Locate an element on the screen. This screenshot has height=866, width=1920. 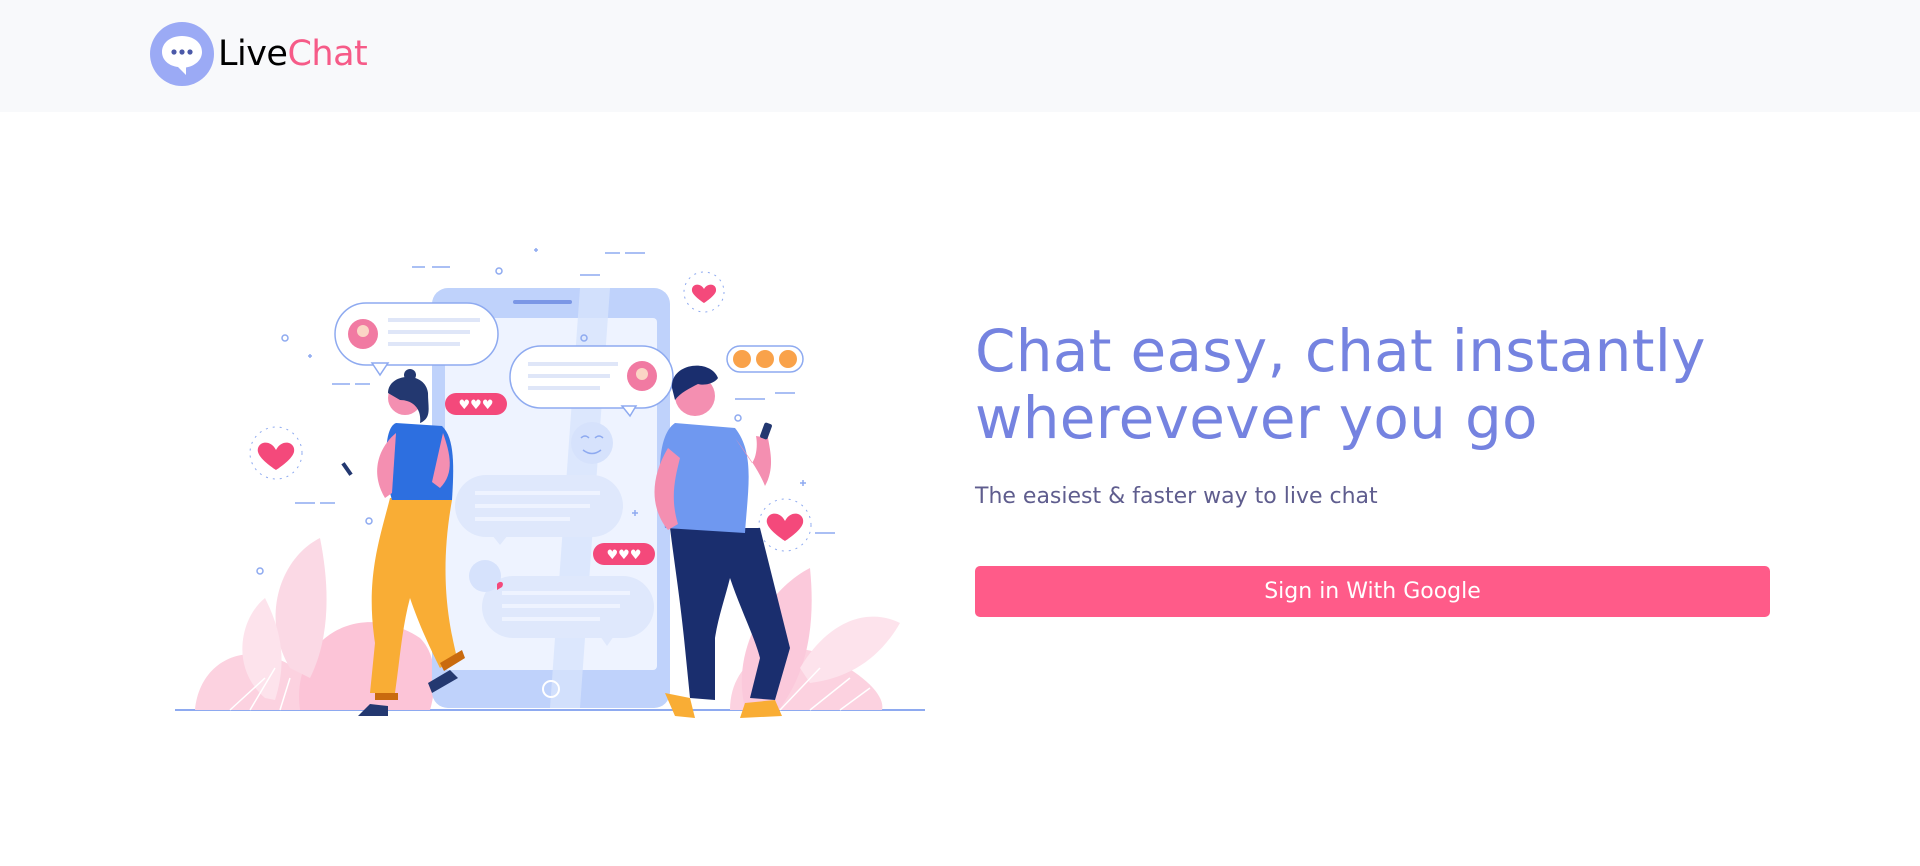
brand-name: LiveChat is located at coordinates (293, 53).